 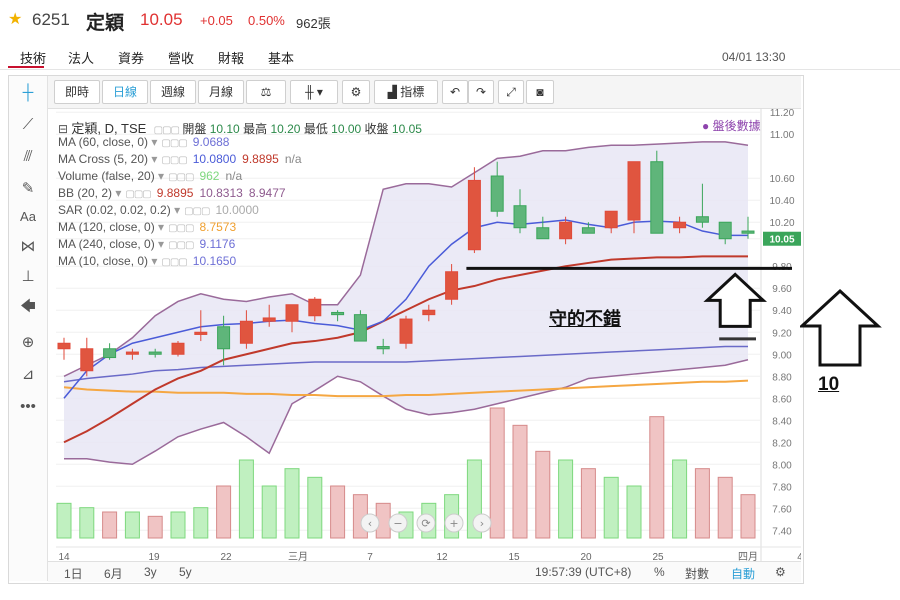 What do you see at coordinates (28, 93) in the screenshot?
I see `crosshair-icon: ┼` at bounding box center [28, 93].